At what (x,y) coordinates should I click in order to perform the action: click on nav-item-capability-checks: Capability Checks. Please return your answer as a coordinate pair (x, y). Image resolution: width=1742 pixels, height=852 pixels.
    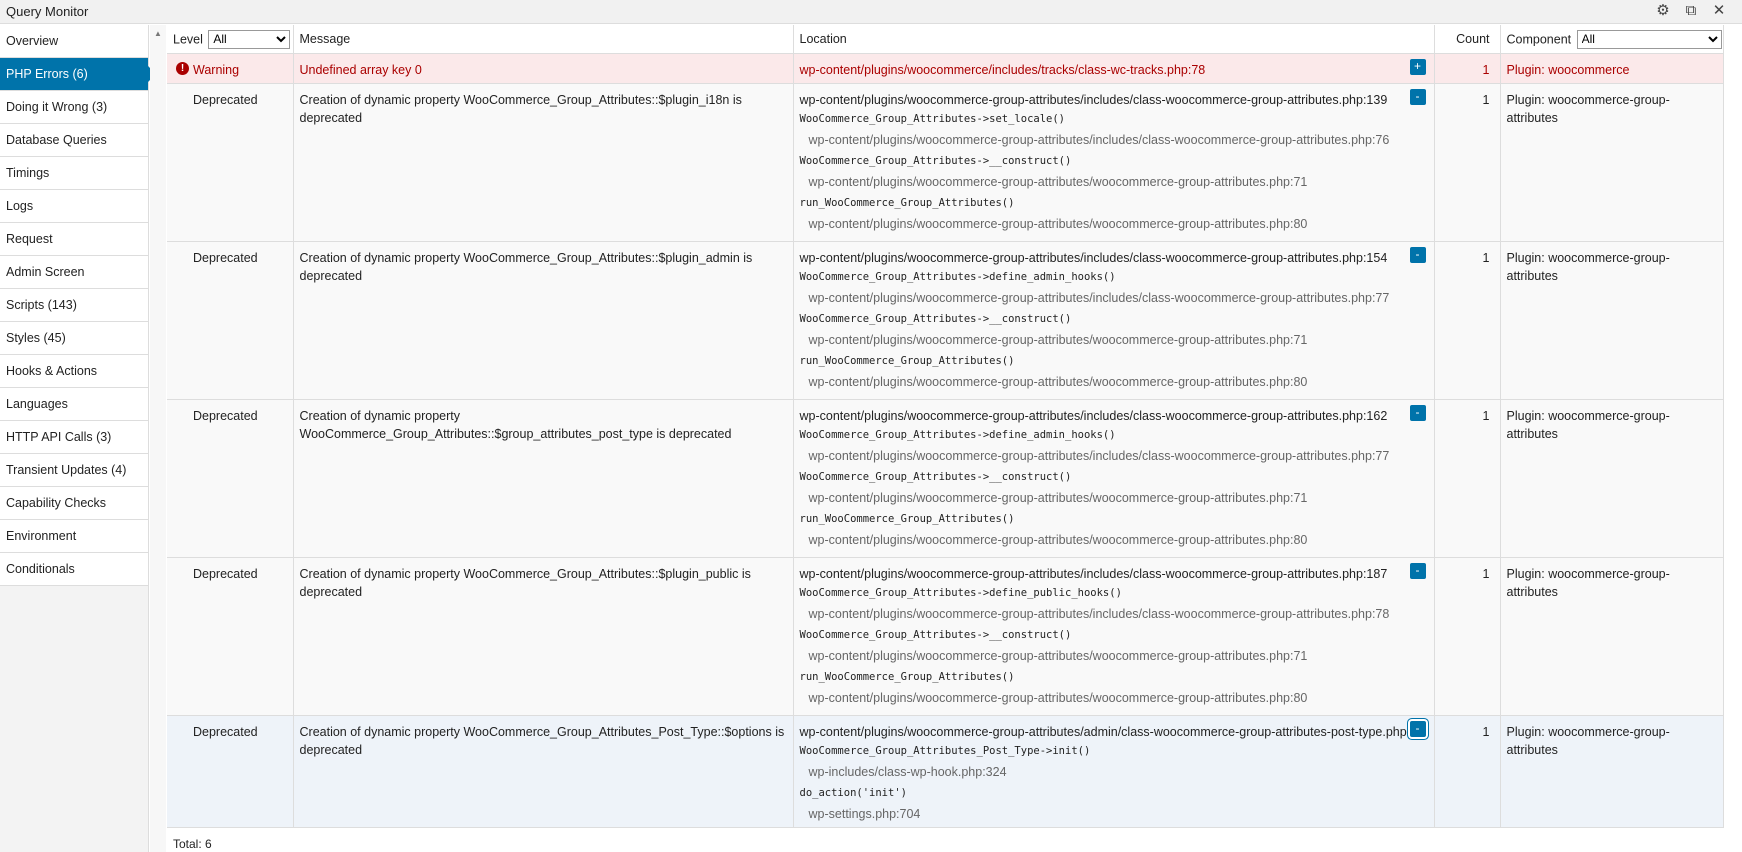
    Looking at the image, I should click on (74, 503).